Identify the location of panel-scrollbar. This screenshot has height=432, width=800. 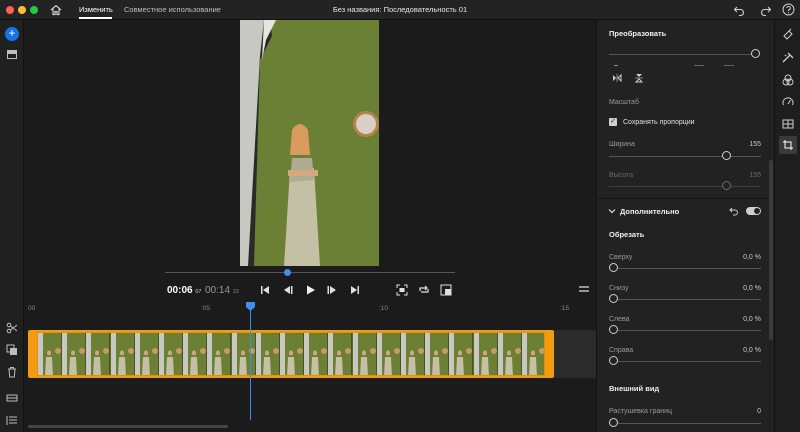
(771, 250).